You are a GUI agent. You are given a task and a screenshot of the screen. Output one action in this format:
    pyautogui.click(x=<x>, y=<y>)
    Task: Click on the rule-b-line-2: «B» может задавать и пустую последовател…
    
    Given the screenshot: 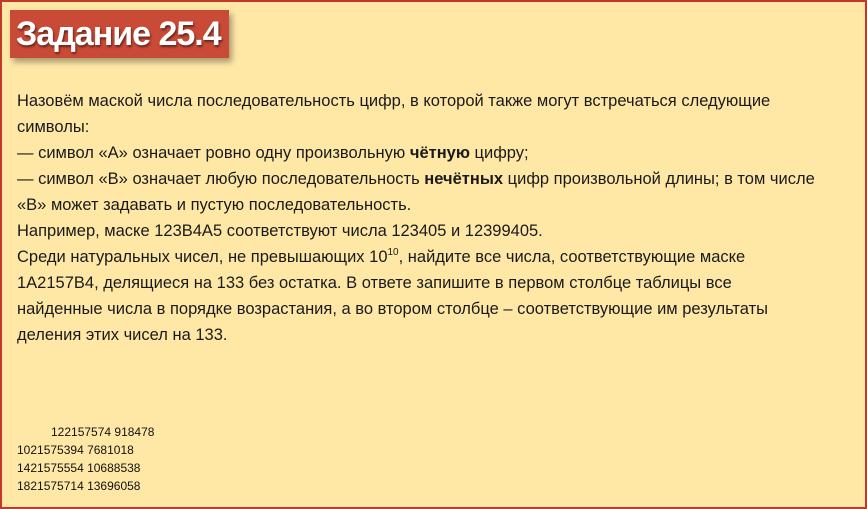 What is the action you would take?
    pyautogui.click(x=214, y=205)
    